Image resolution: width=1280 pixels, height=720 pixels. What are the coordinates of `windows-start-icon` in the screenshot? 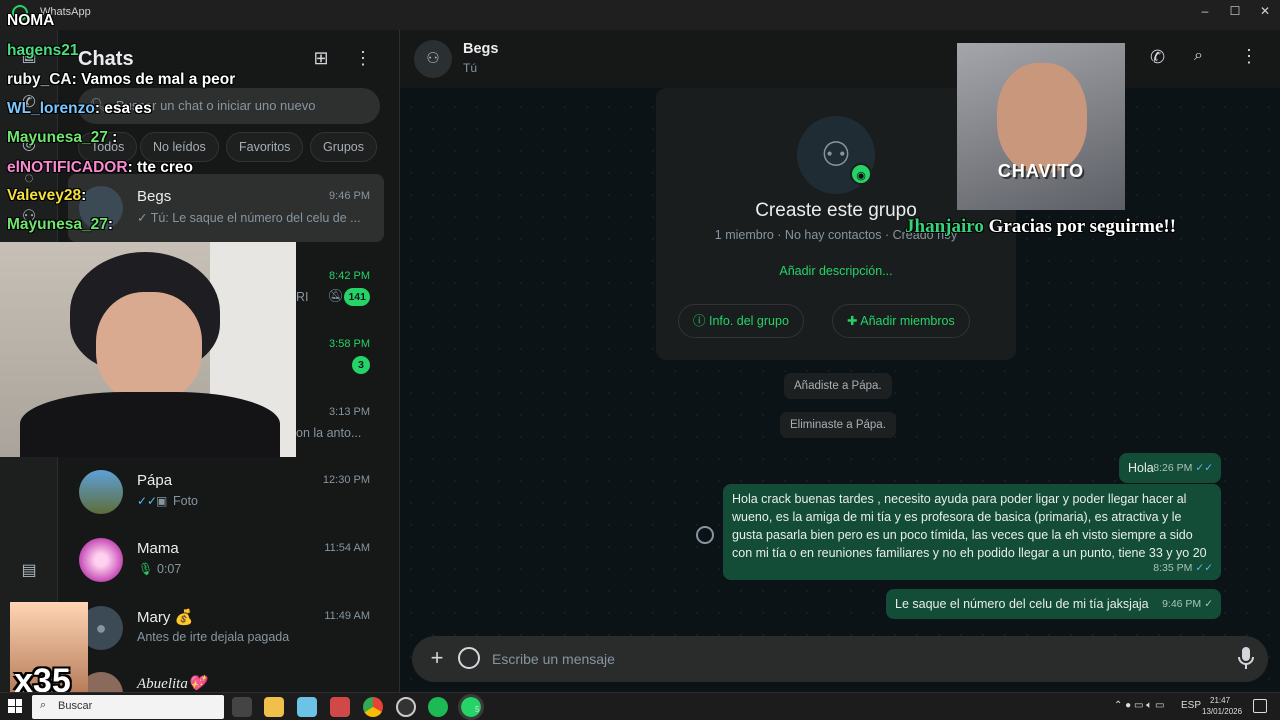 It's located at (15, 706).